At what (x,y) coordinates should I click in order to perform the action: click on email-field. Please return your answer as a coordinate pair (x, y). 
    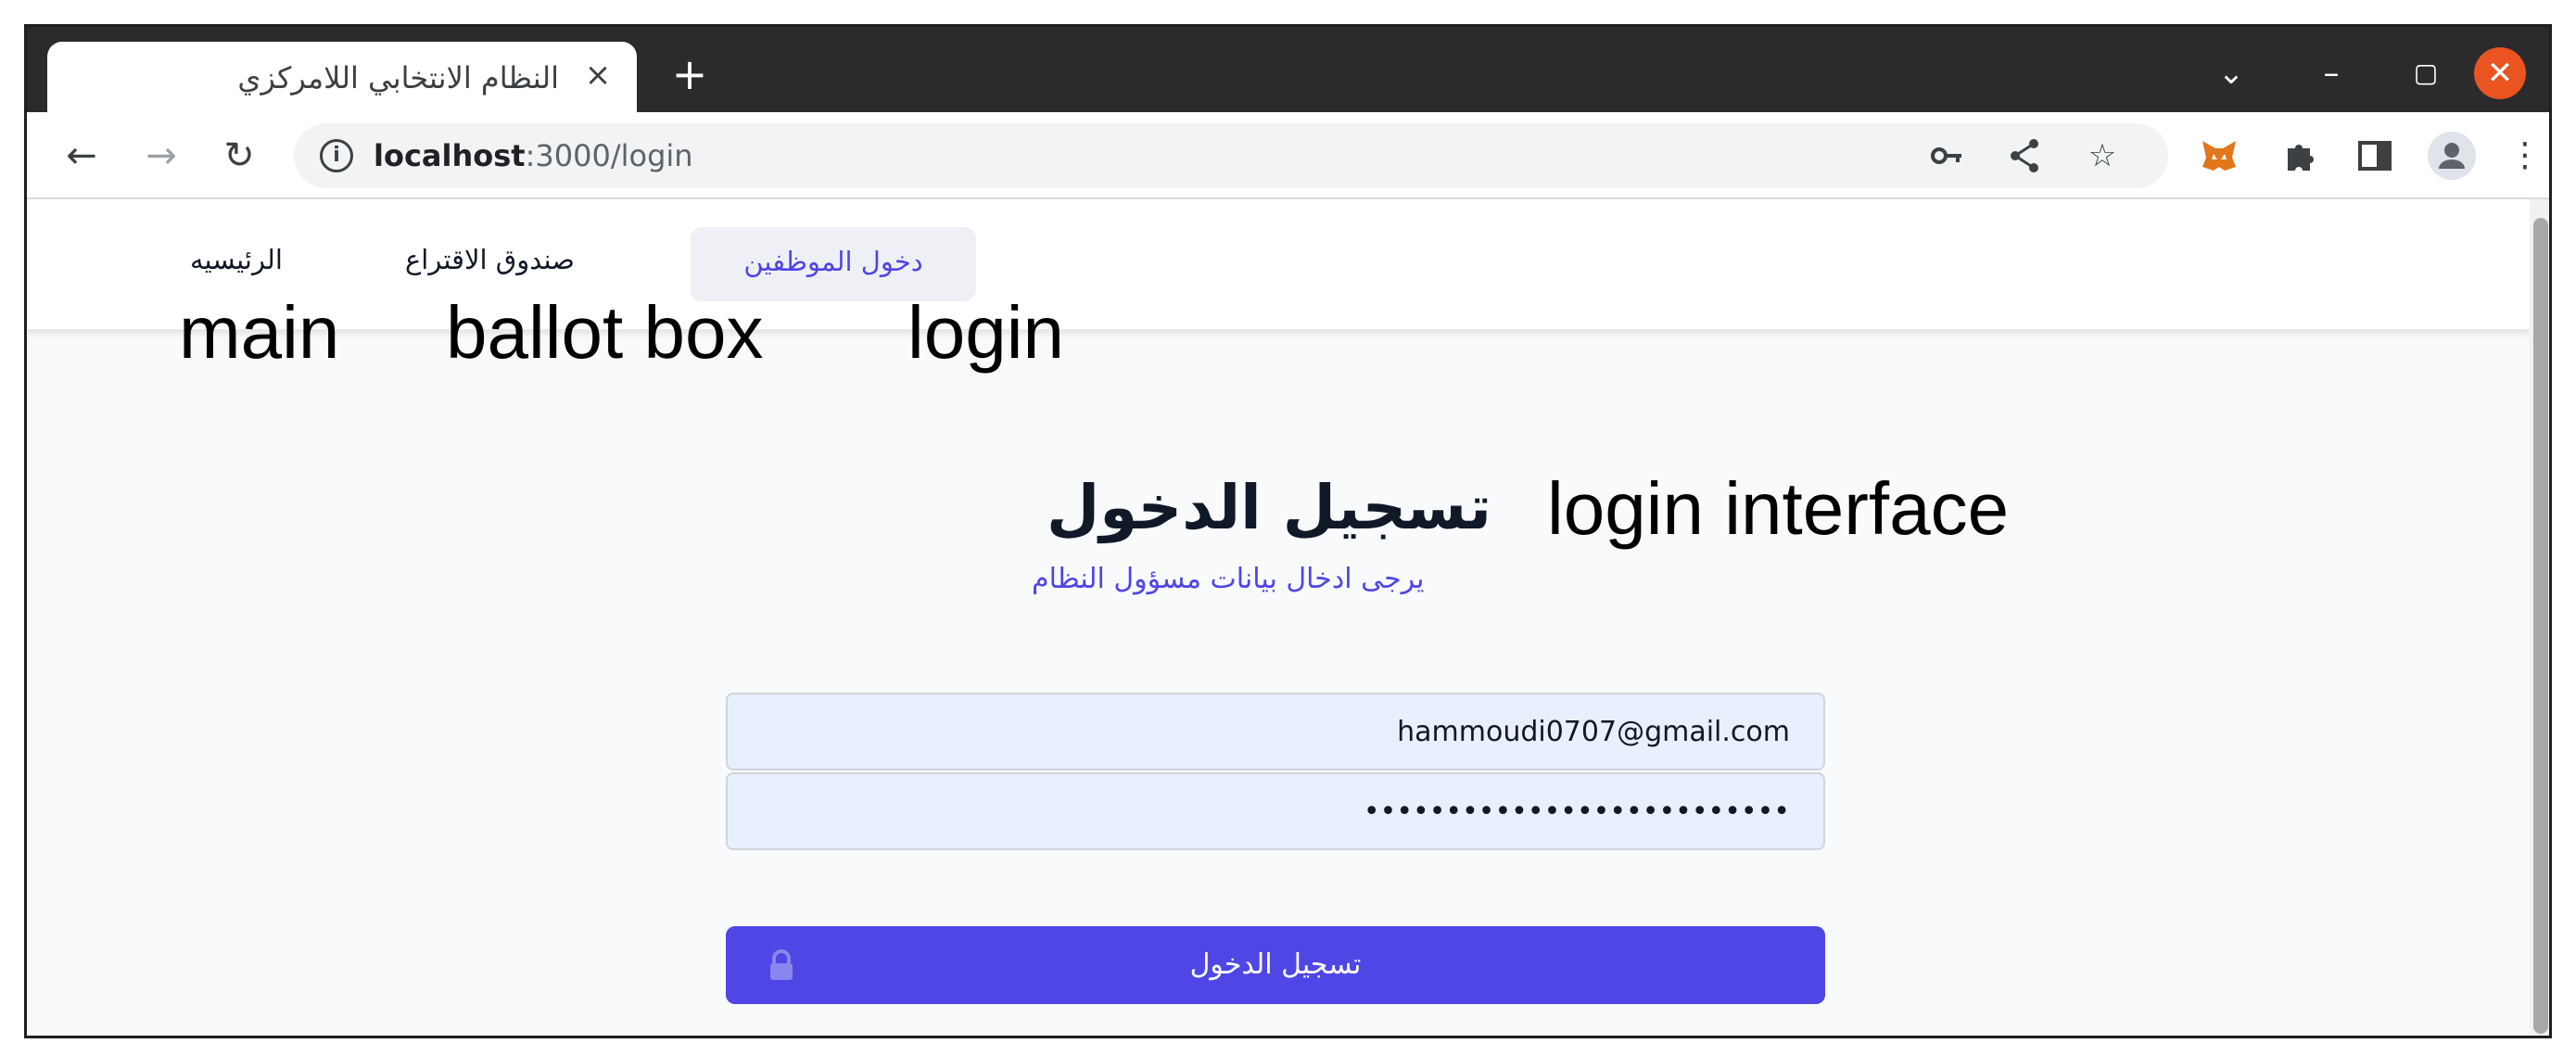
    Looking at the image, I should click on (1275, 731).